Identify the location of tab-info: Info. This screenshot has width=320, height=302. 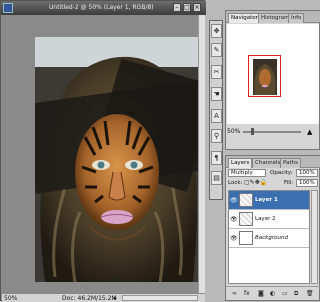
(296, 18).